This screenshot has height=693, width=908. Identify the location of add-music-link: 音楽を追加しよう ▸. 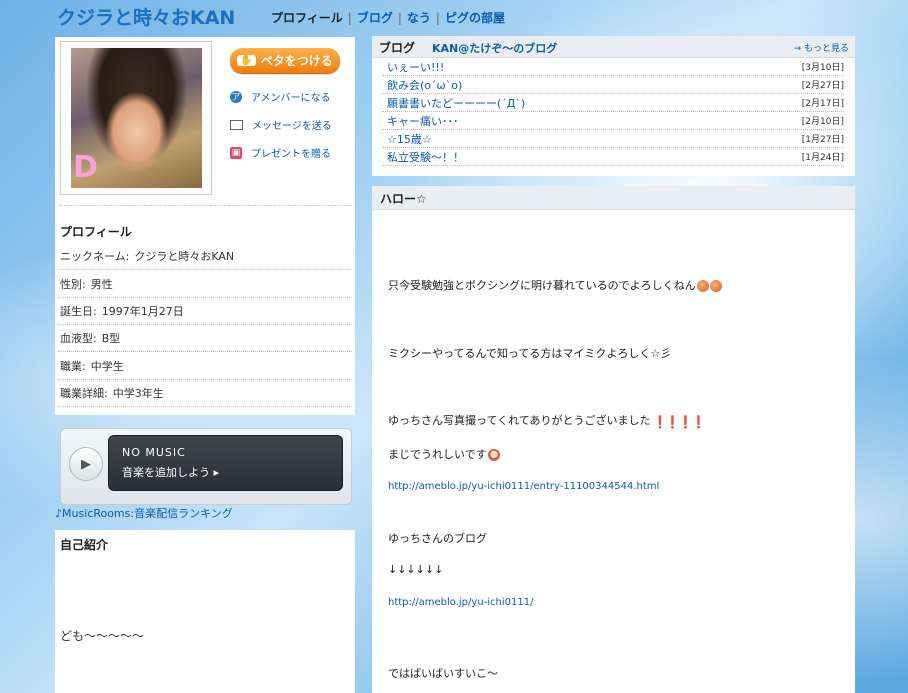
(170, 472).